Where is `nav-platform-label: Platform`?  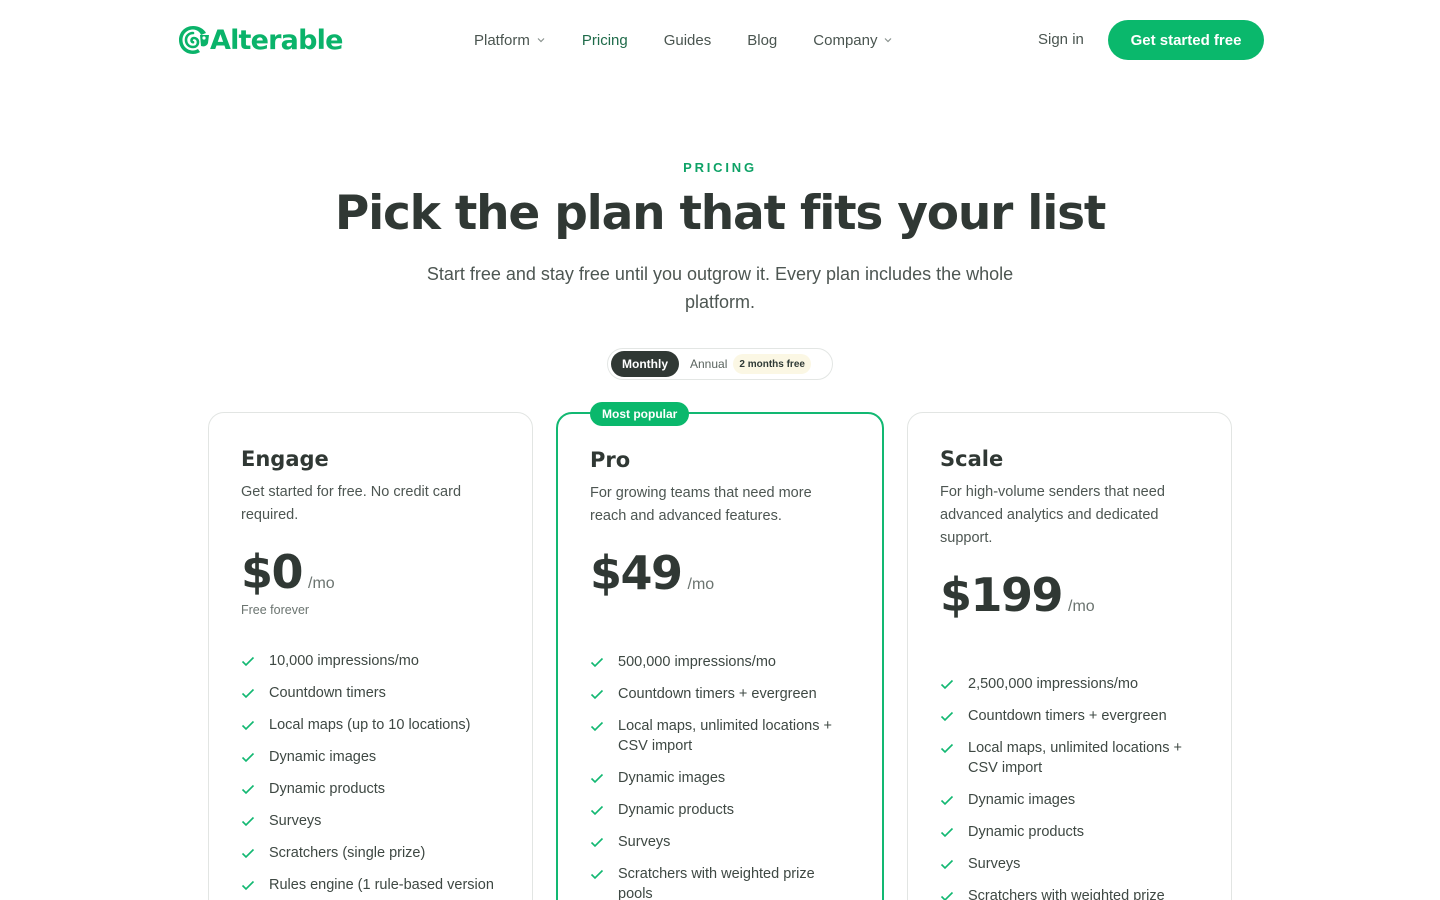 nav-platform-label: Platform is located at coordinates (502, 40).